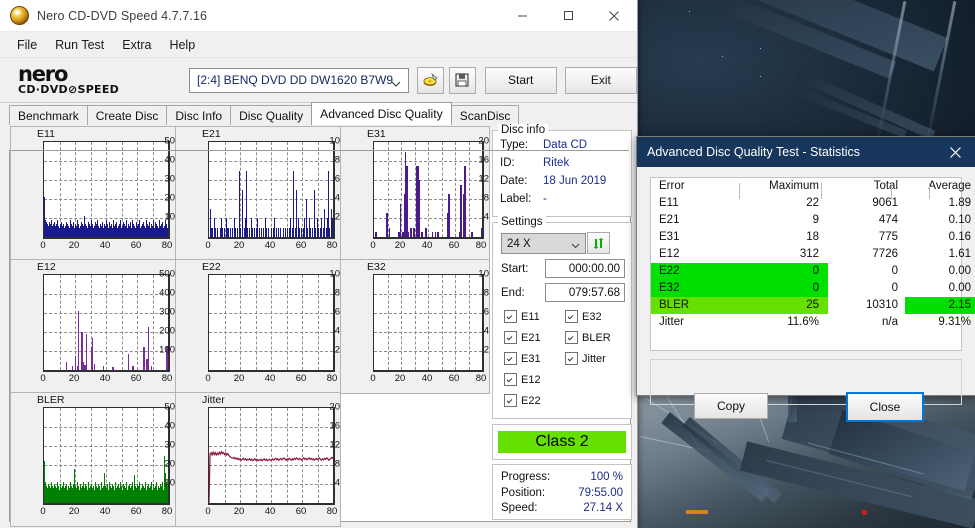 Image resolution: width=975 pixels, height=528 pixels. What do you see at coordinates (167, 312) in the screenshot?
I see `y-axis-tick: 300` at bounding box center [167, 312].